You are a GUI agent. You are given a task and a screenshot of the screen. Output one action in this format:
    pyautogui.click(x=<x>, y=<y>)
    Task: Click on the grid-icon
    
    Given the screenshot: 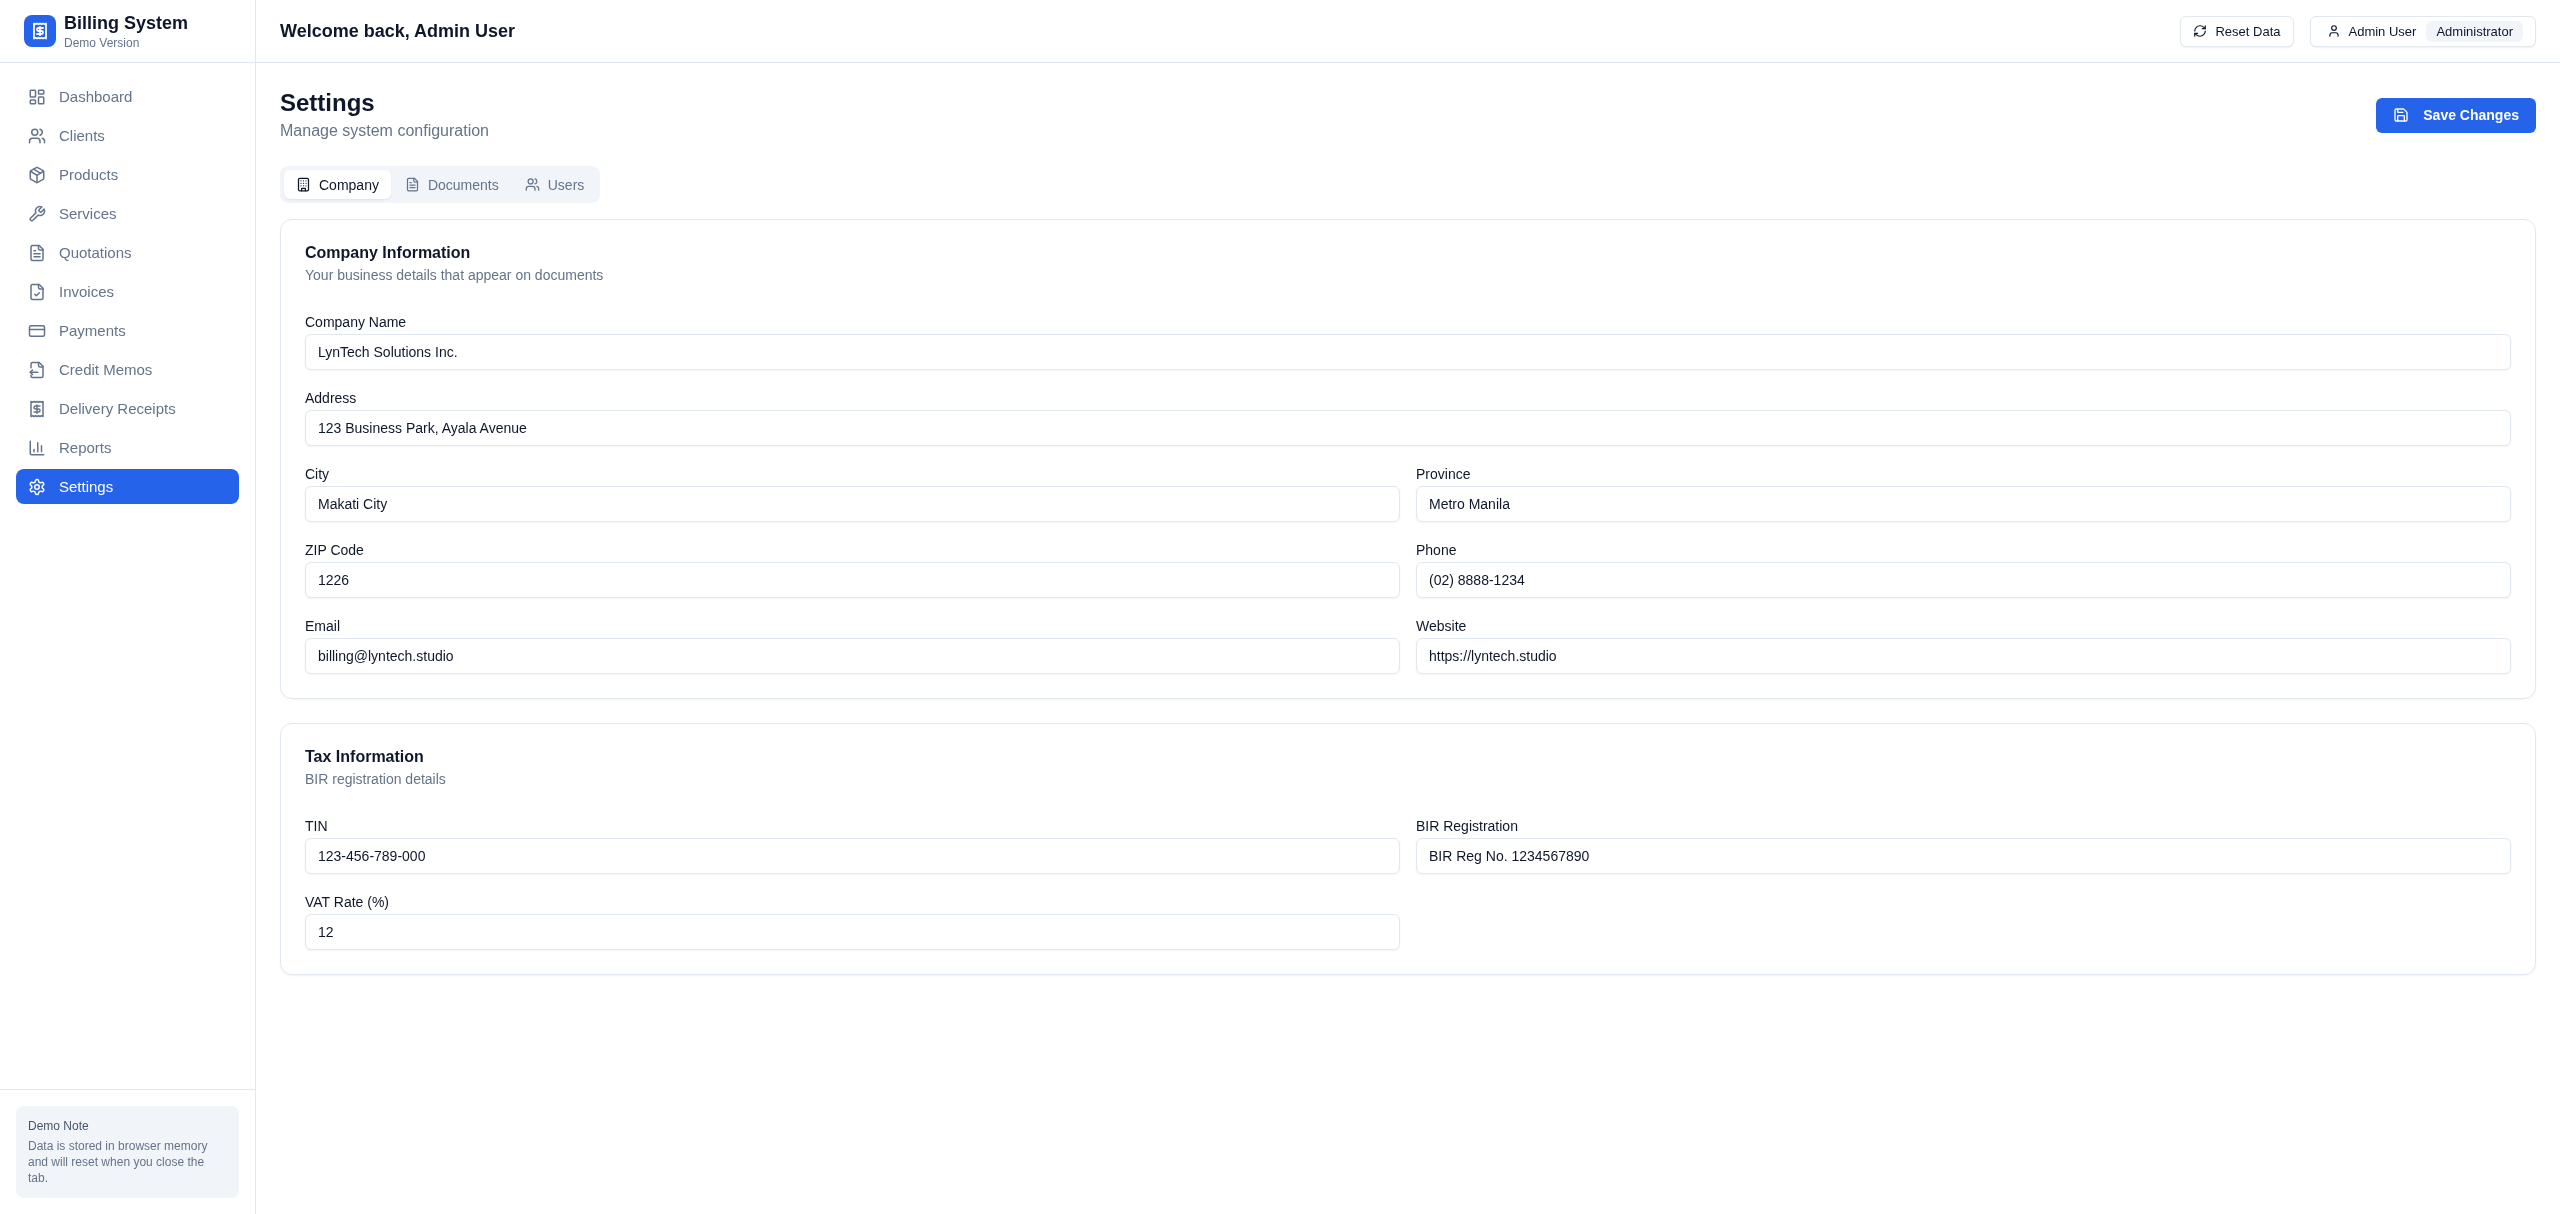 What is the action you would take?
    pyautogui.click(x=37, y=96)
    